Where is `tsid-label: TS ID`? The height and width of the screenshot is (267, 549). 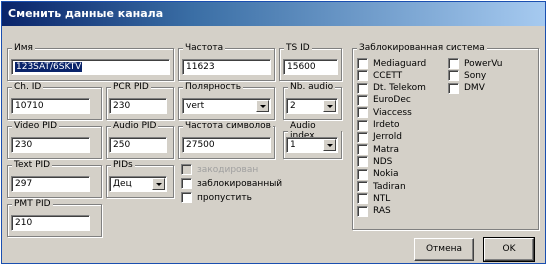
tsid-label: TS ID is located at coordinates (298, 48).